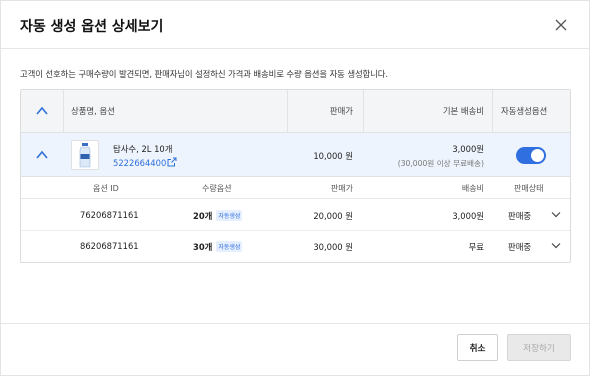 This screenshot has width=590, height=376. I want to click on subheader-quantity-option: 수량옵션, so click(217, 188).